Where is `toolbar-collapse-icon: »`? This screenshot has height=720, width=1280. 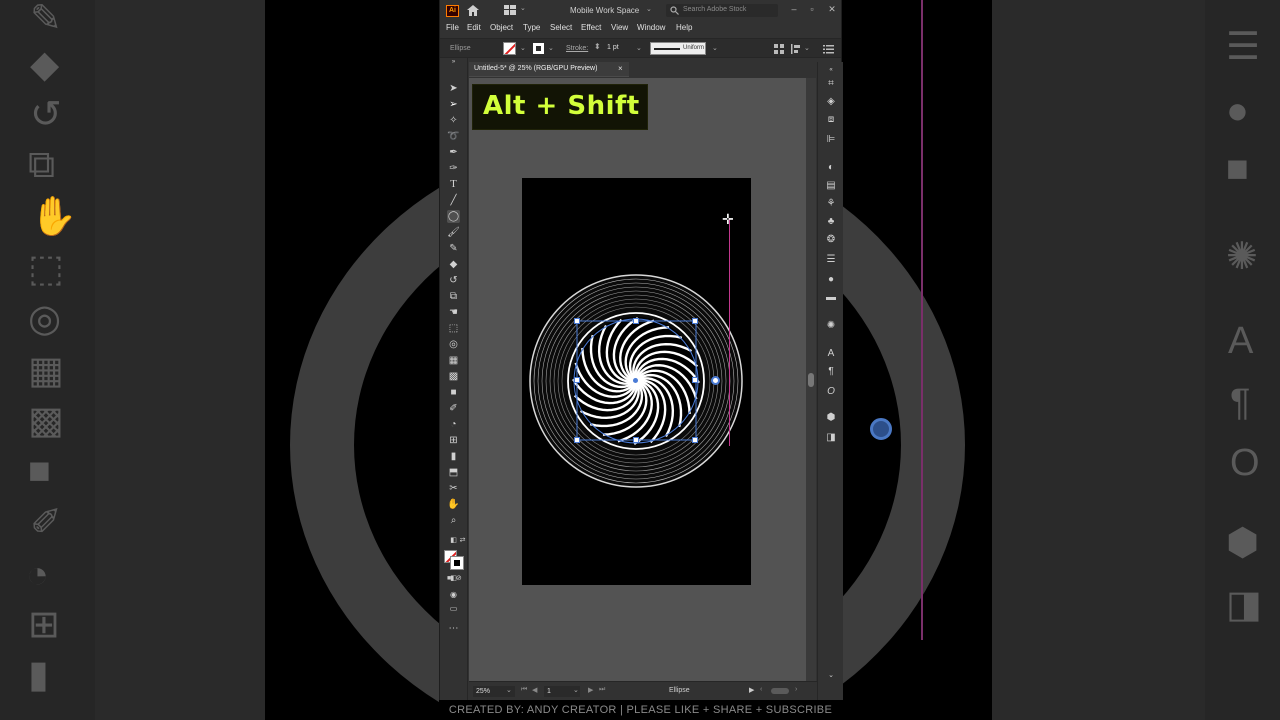 toolbar-collapse-icon: » is located at coordinates (453, 62).